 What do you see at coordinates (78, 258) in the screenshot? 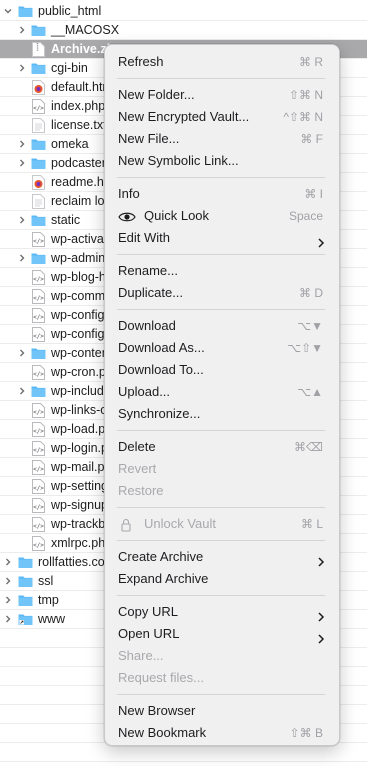
I see `file-name: wp-admin` at bounding box center [78, 258].